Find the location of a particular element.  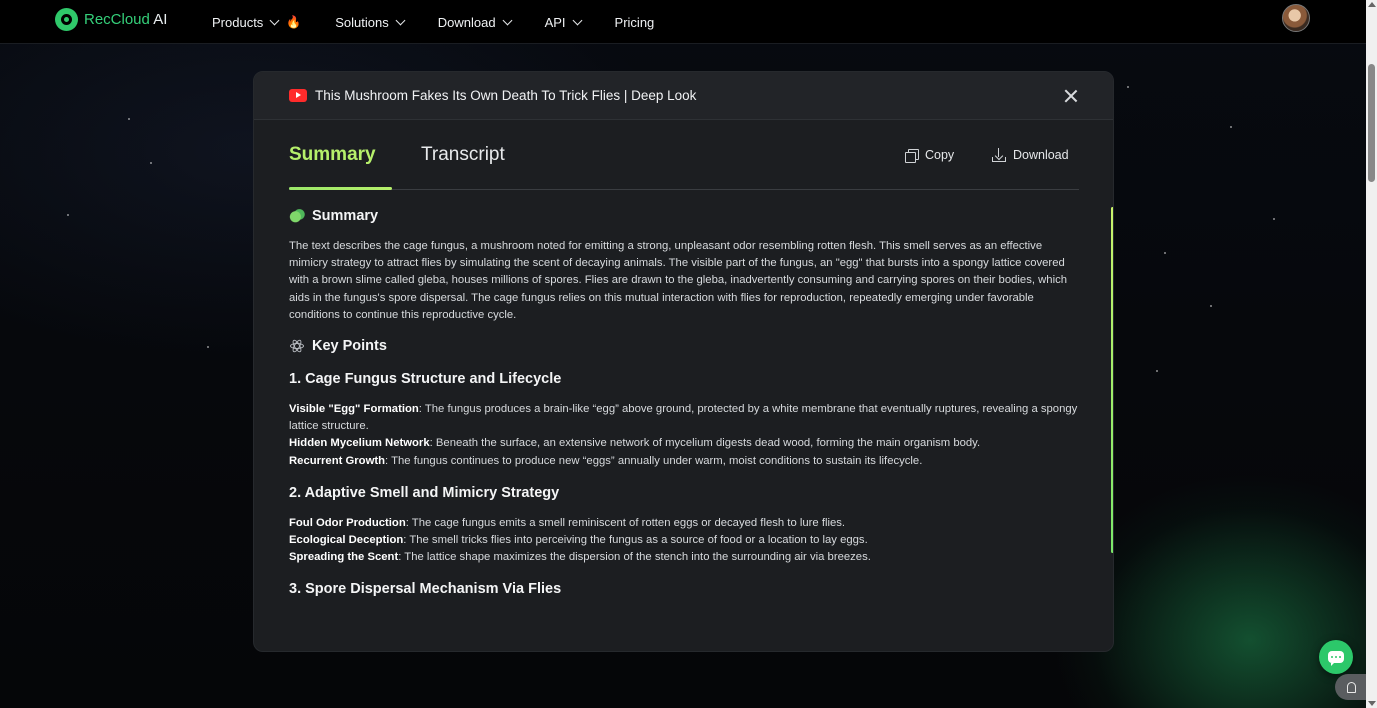

brand-logo-link: RecCloud AI is located at coordinates (111, 19).